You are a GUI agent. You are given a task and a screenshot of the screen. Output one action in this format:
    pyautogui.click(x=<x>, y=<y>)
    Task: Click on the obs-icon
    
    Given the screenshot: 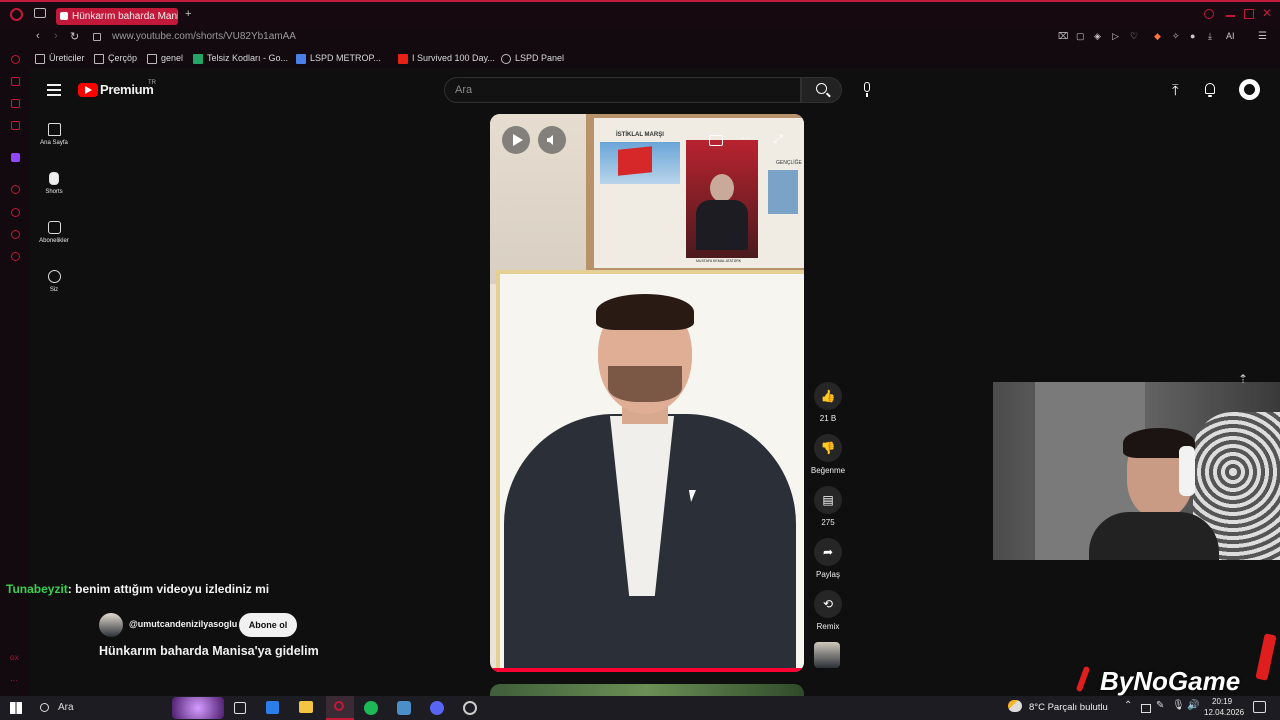 What is the action you would take?
    pyautogui.click(x=470, y=708)
    